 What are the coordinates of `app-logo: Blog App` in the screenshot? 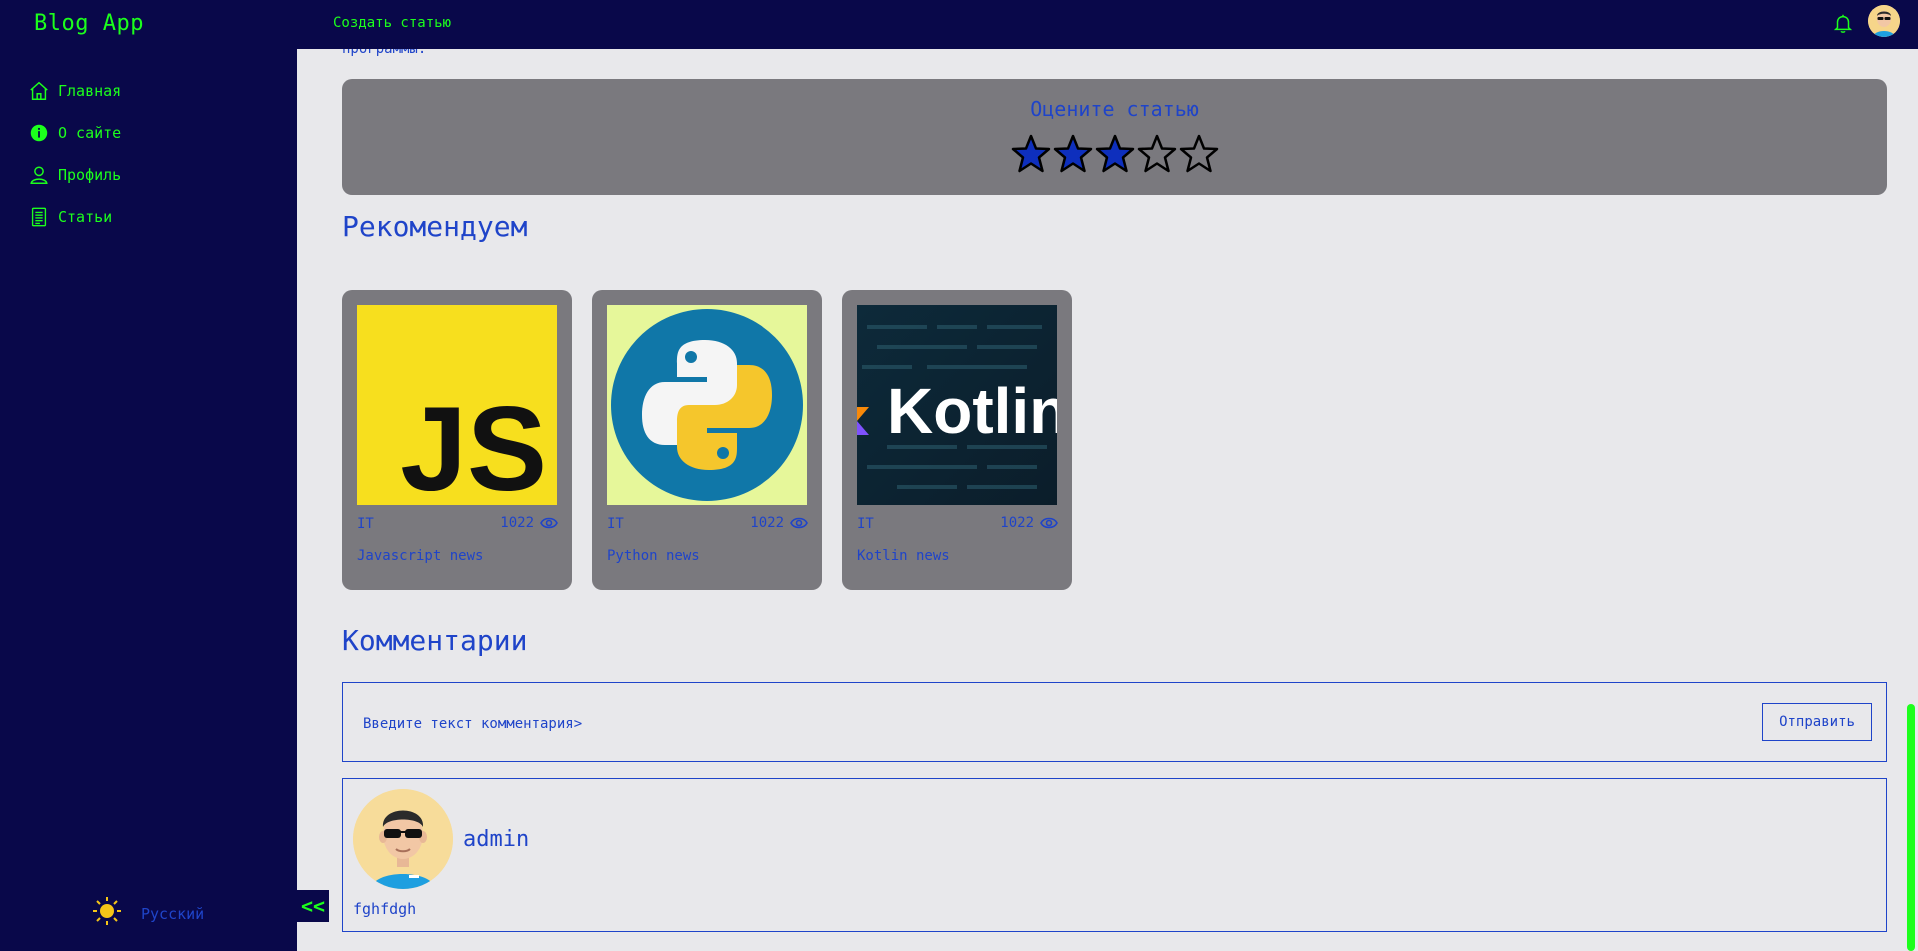 It's located at (89, 23).